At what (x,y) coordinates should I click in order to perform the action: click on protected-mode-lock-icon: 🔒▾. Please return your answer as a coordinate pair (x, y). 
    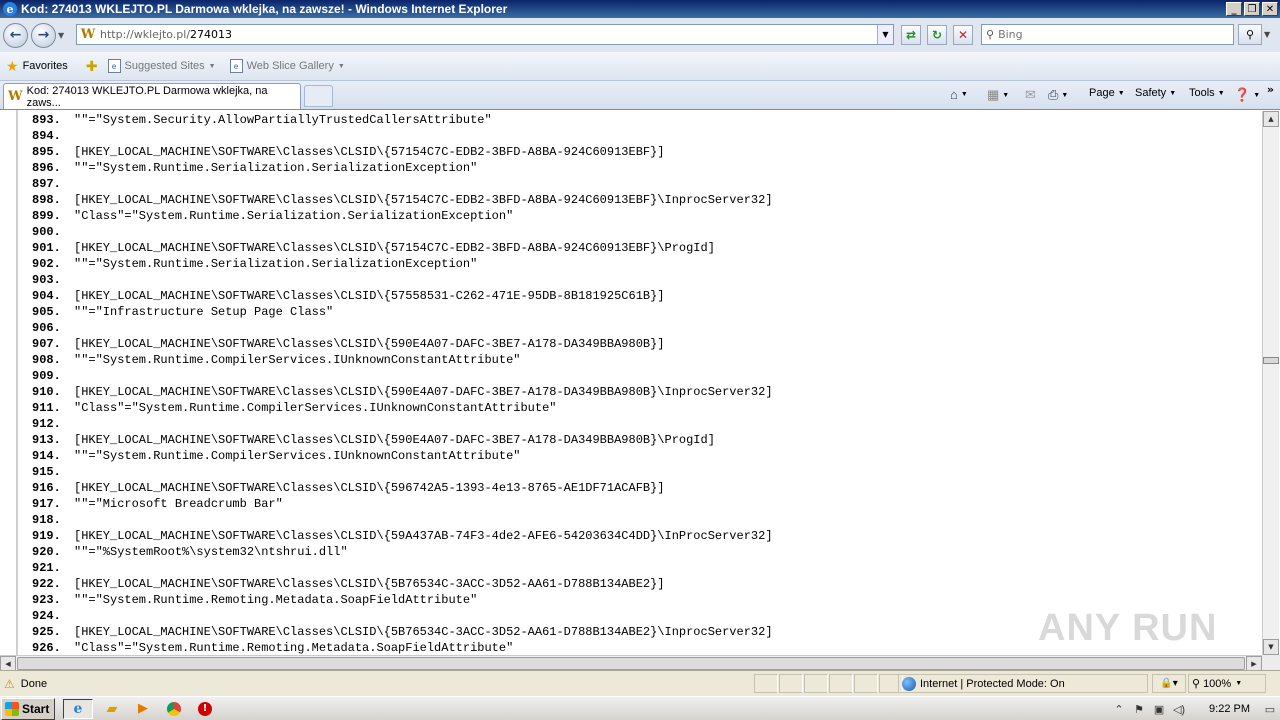
    Looking at the image, I should click on (1169, 683).